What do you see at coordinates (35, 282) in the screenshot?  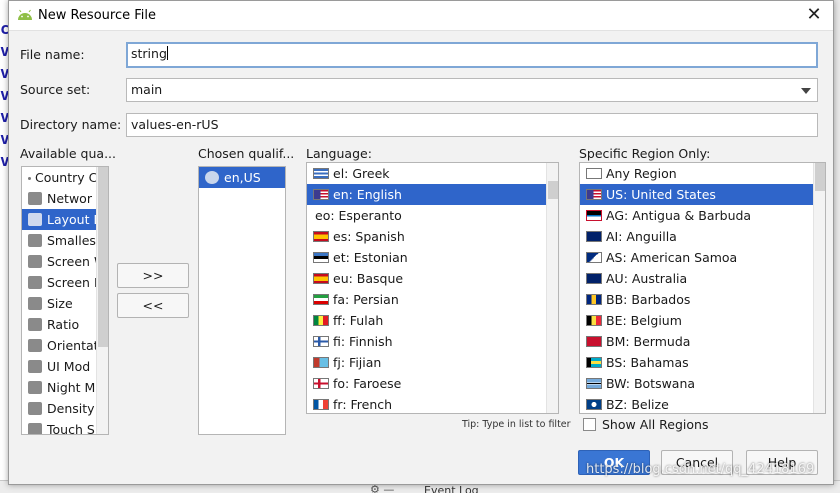 I see `screen-height-icon` at bounding box center [35, 282].